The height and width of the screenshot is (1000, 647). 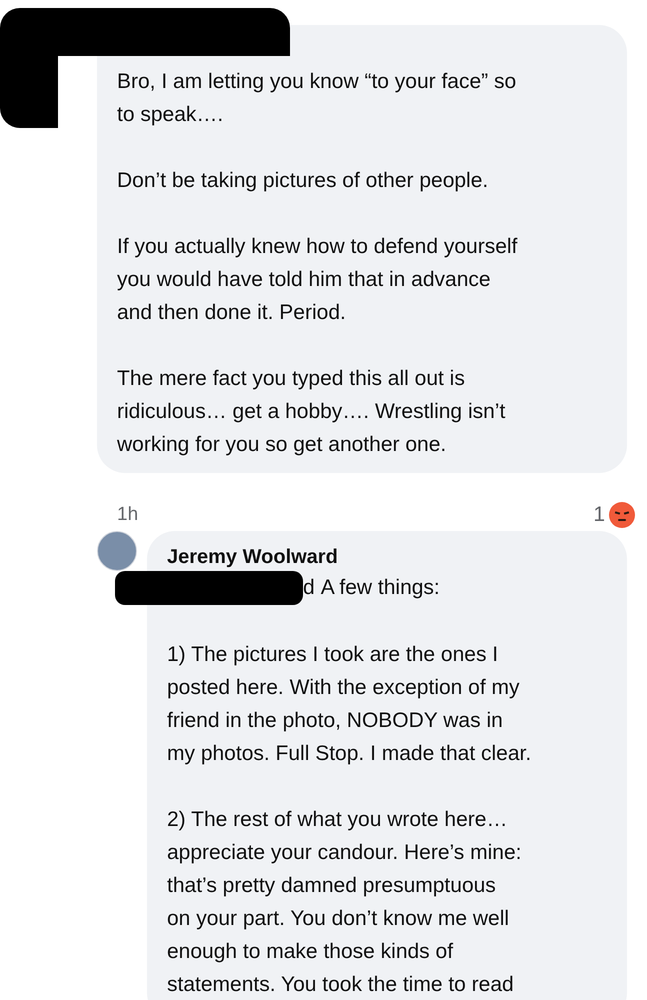 I want to click on comment-text: Bro, I am letting you know “to your face” so to speak…., so click(x=317, y=98).